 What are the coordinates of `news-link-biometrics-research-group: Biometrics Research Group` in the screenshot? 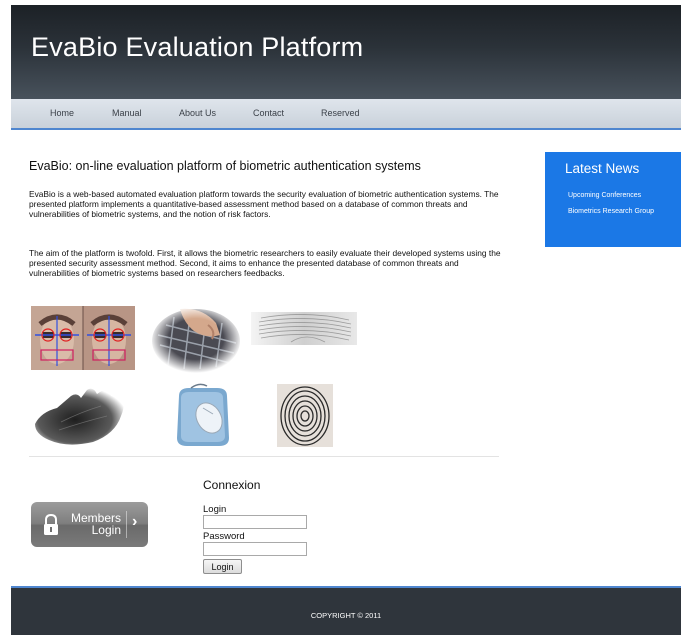 It's located at (611, 211).